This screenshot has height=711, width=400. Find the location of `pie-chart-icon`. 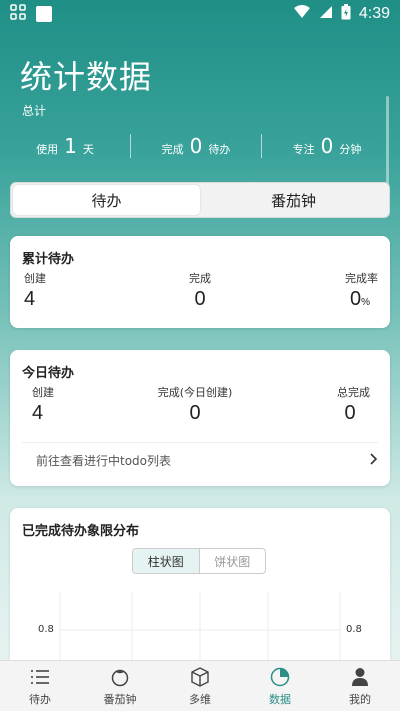

pie-chart-icon is located at coordinates (280, 677).